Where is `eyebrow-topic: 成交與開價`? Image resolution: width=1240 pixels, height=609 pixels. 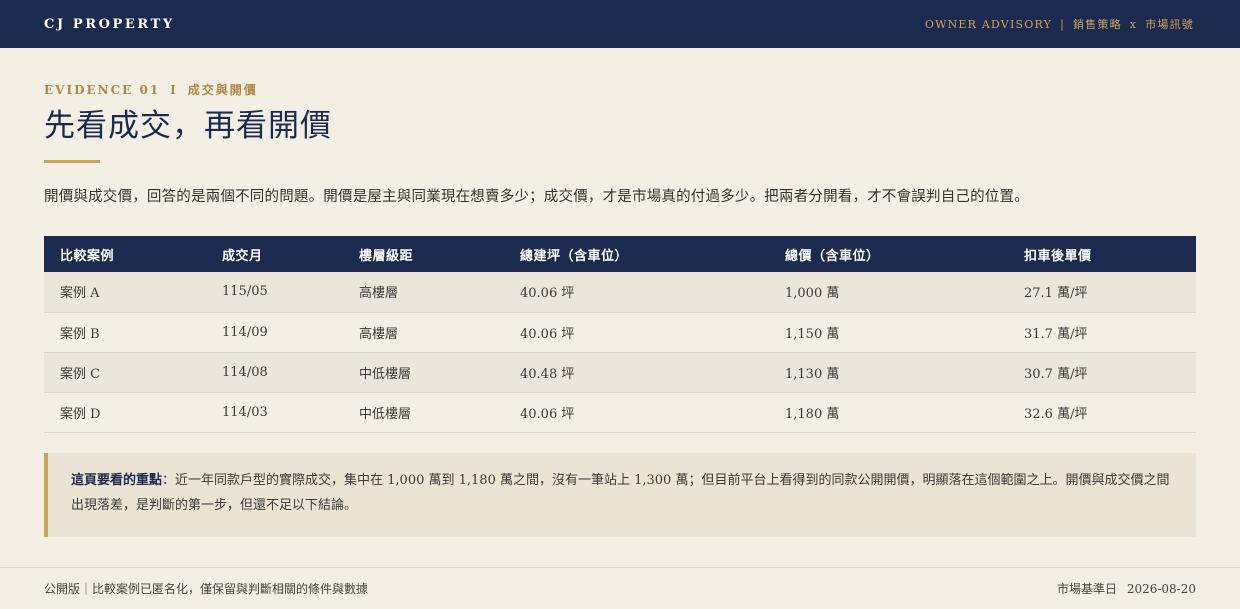 eyebrow-topic: 成交與開價 is located at coordinates (222, 90).